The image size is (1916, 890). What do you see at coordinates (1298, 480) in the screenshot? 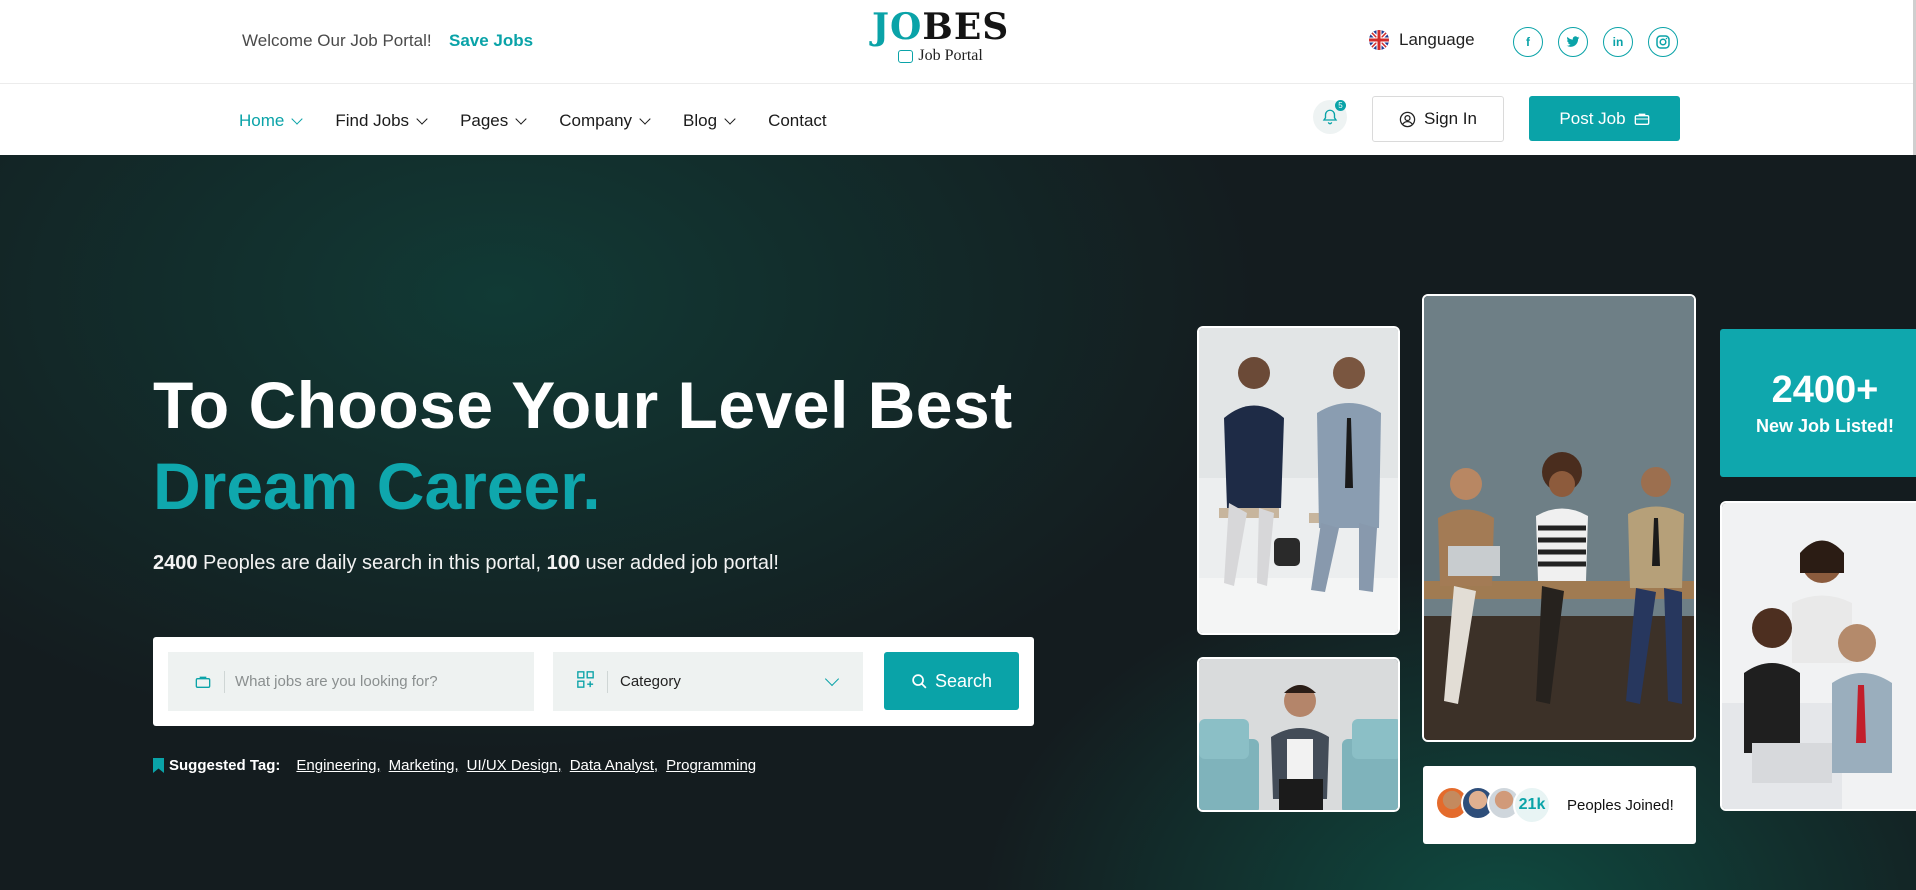
I see `hero-photo-two-candidates` at bounding box center [1298, 480].